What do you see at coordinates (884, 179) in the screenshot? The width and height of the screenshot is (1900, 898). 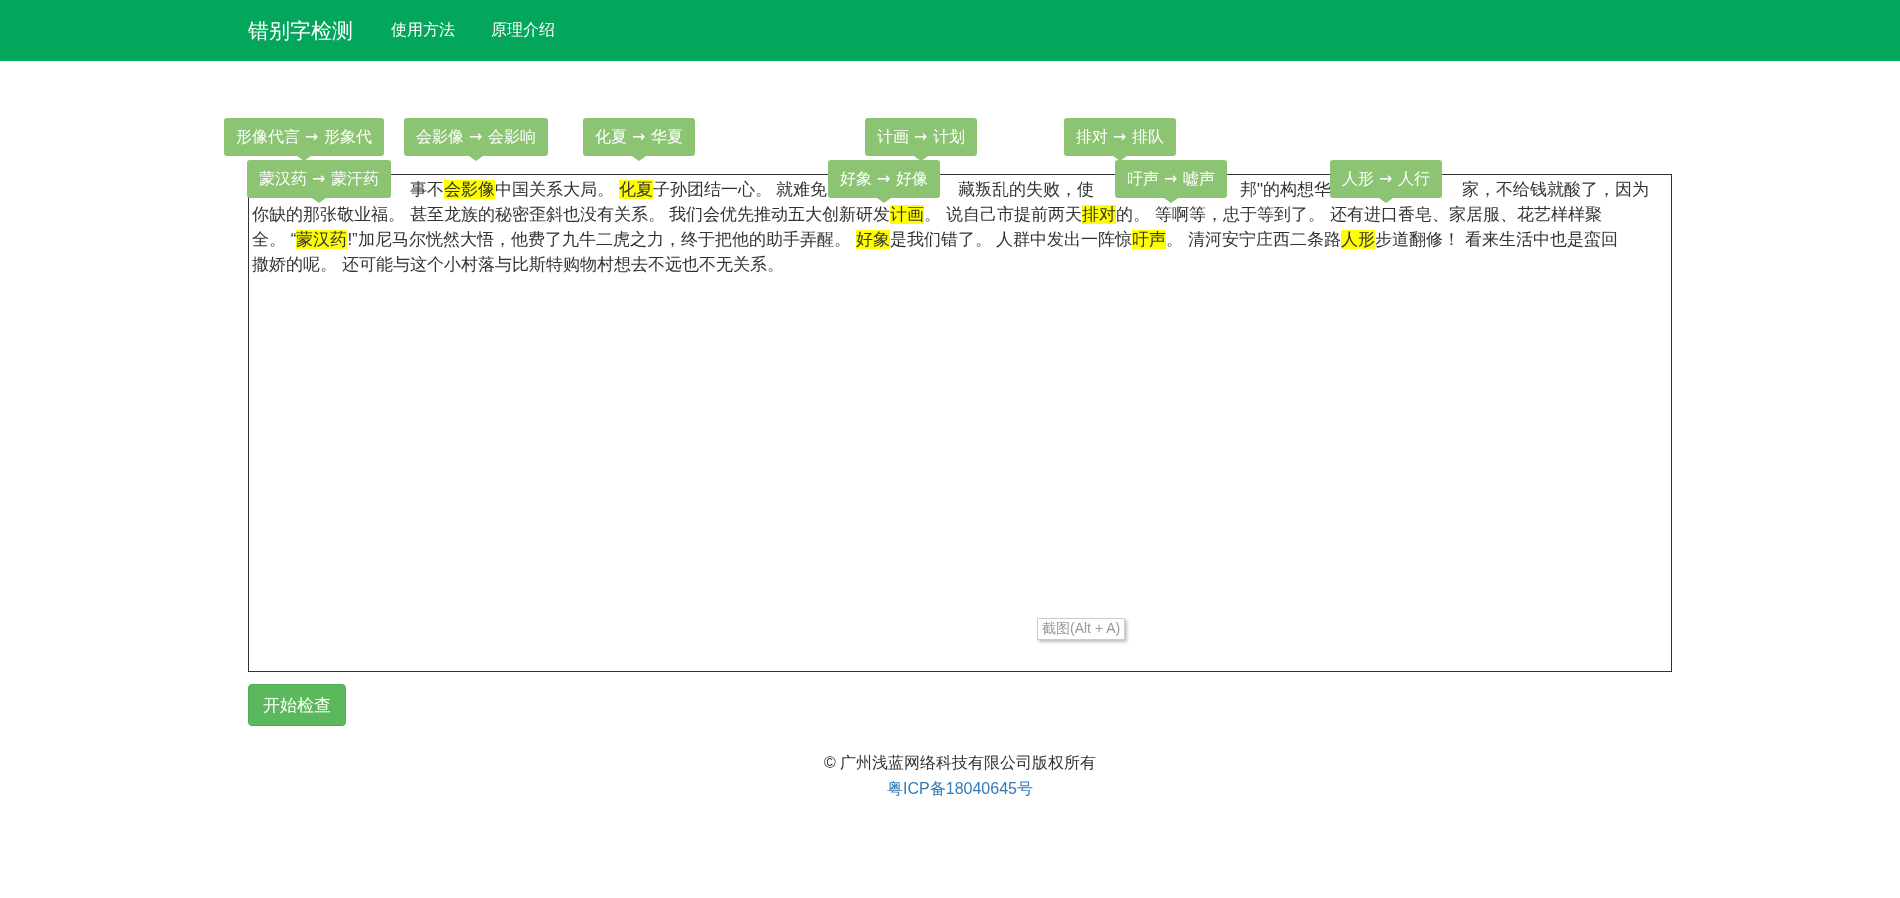 I see `correction-tooltip: 好象 → 好像` at bounding box center [884, 179].